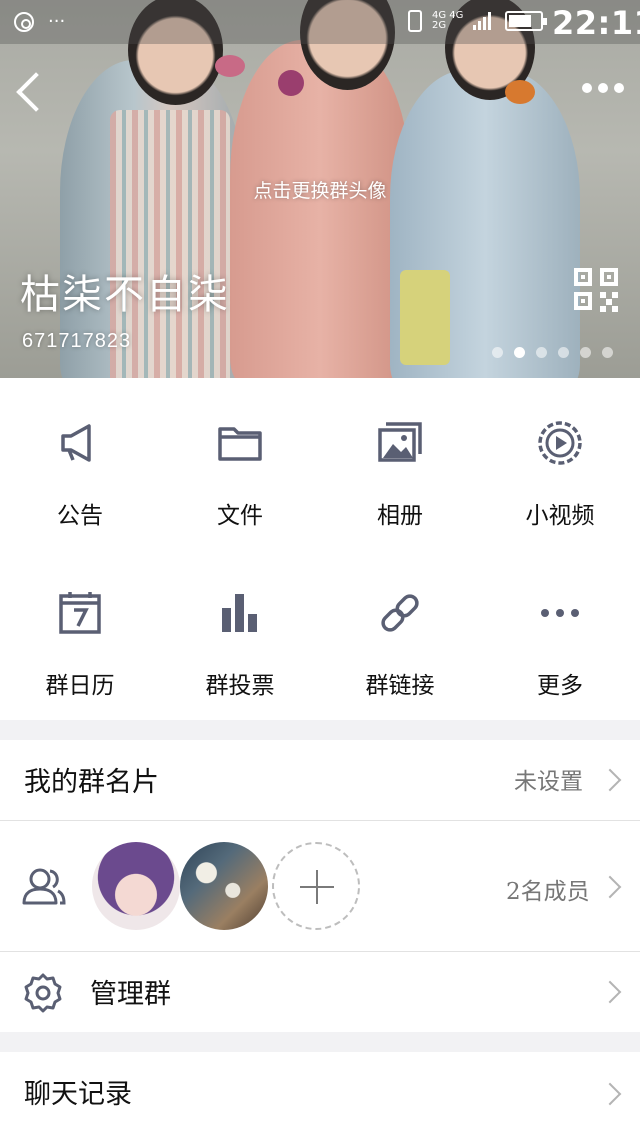 This screenshot has height=1138, width=640. I want to click on album-icon, so click(400, 443).